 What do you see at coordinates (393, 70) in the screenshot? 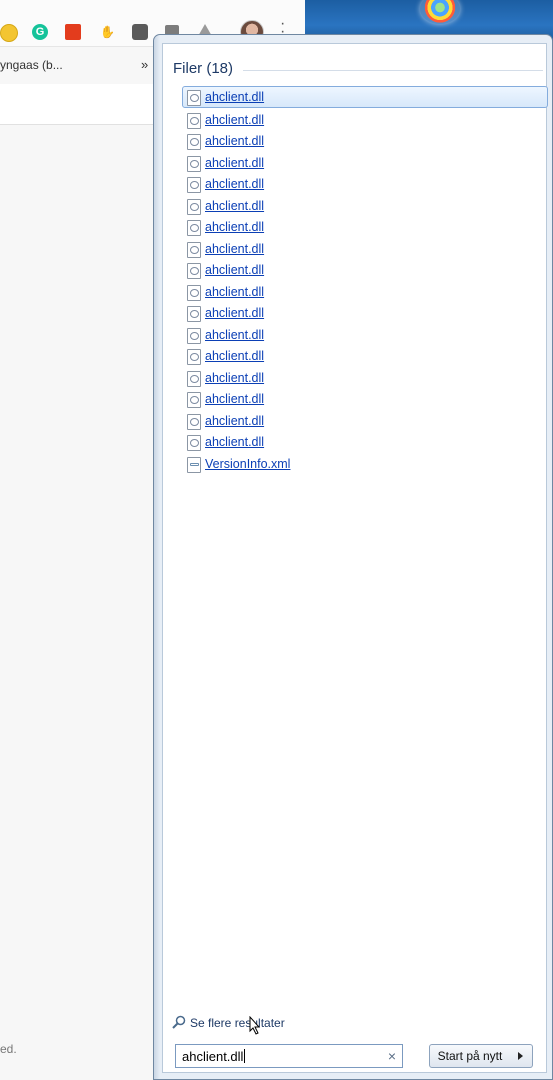
I see `section-divider` at bounding box center [393, 70].